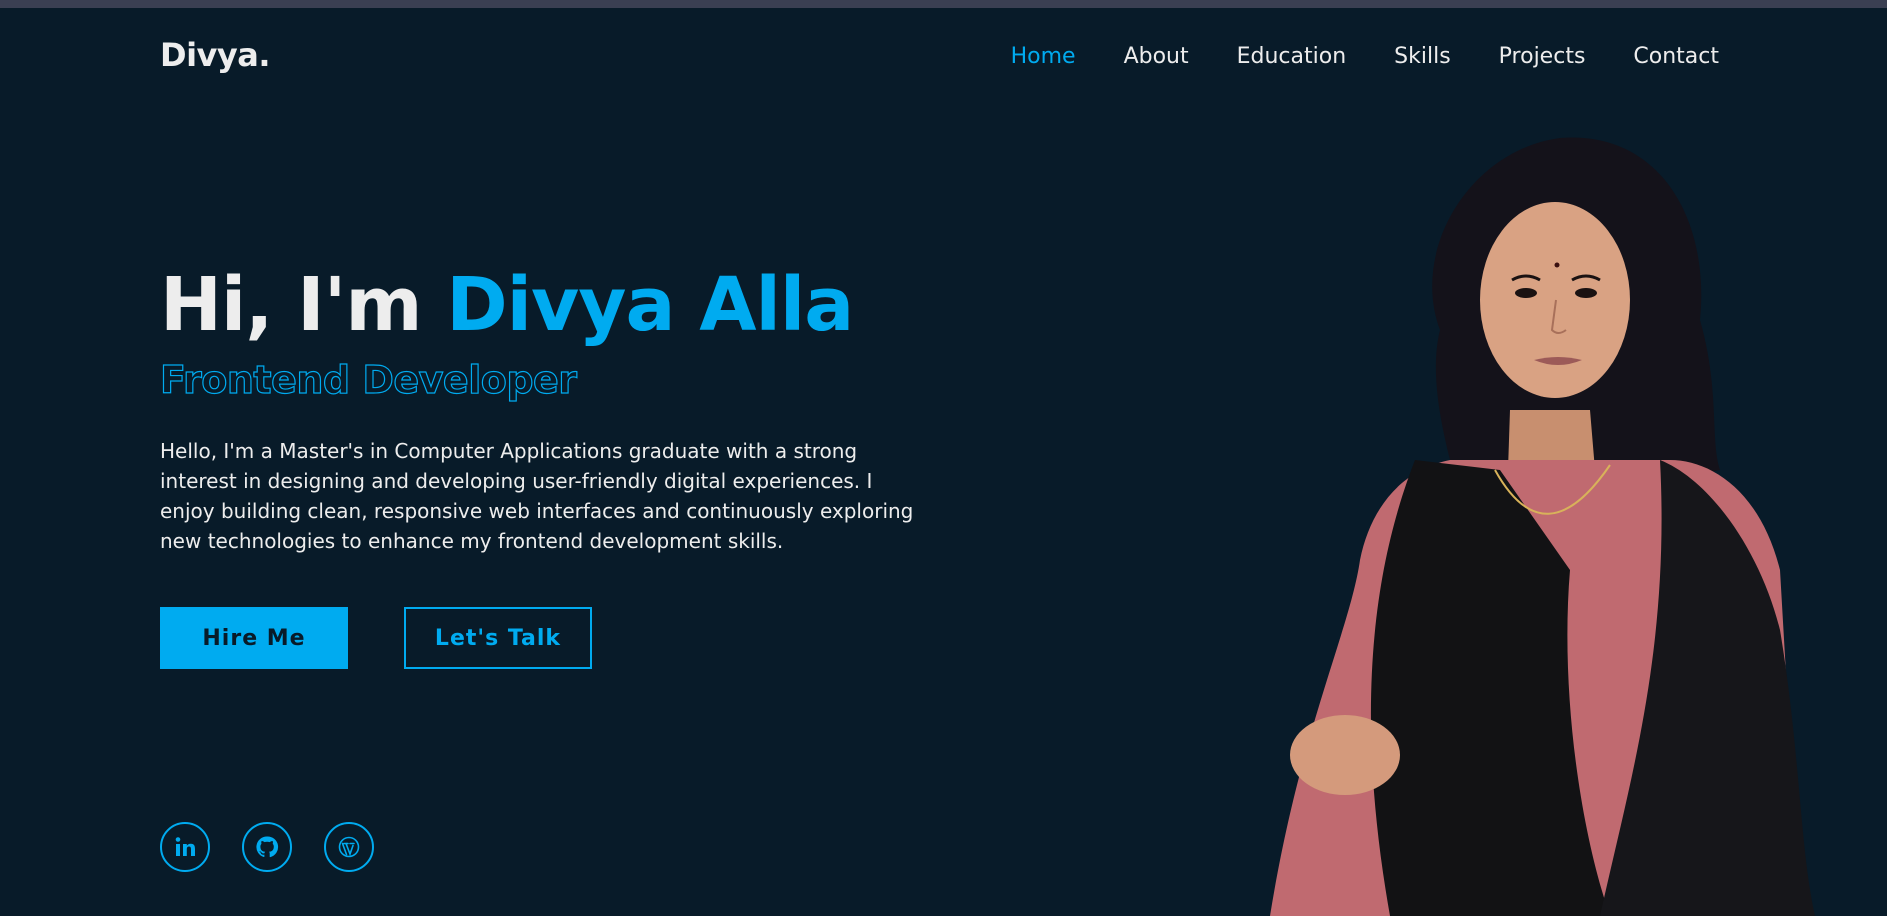 The height and width of the screenshot is (916, 1887). Describe the element at coordinates (215, 55) in the screenshot. I see `logo: Divya.` at that location.